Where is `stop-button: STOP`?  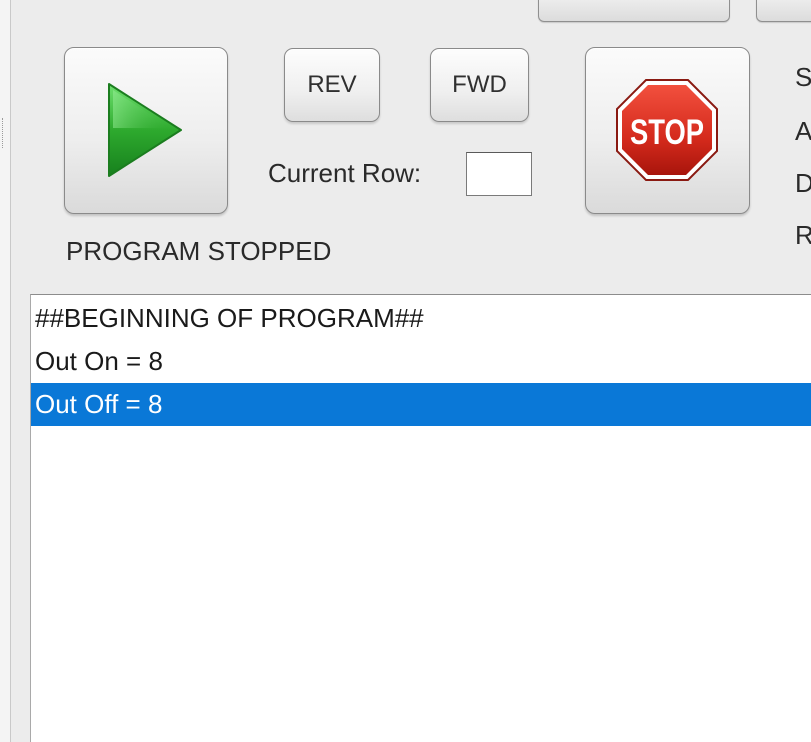 stop-button: STOP is located at coordinates (667, 130).